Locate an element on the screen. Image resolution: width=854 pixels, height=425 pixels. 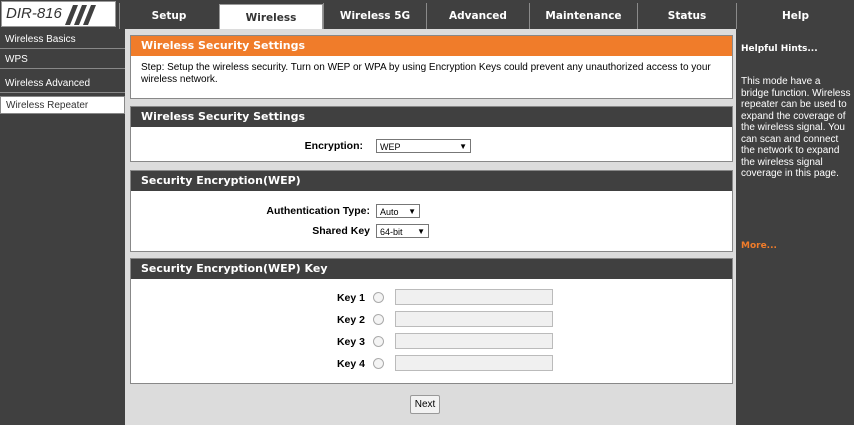
wep-key-title: Security Encryption(WEP) Key is located at coordinates (431, 269).